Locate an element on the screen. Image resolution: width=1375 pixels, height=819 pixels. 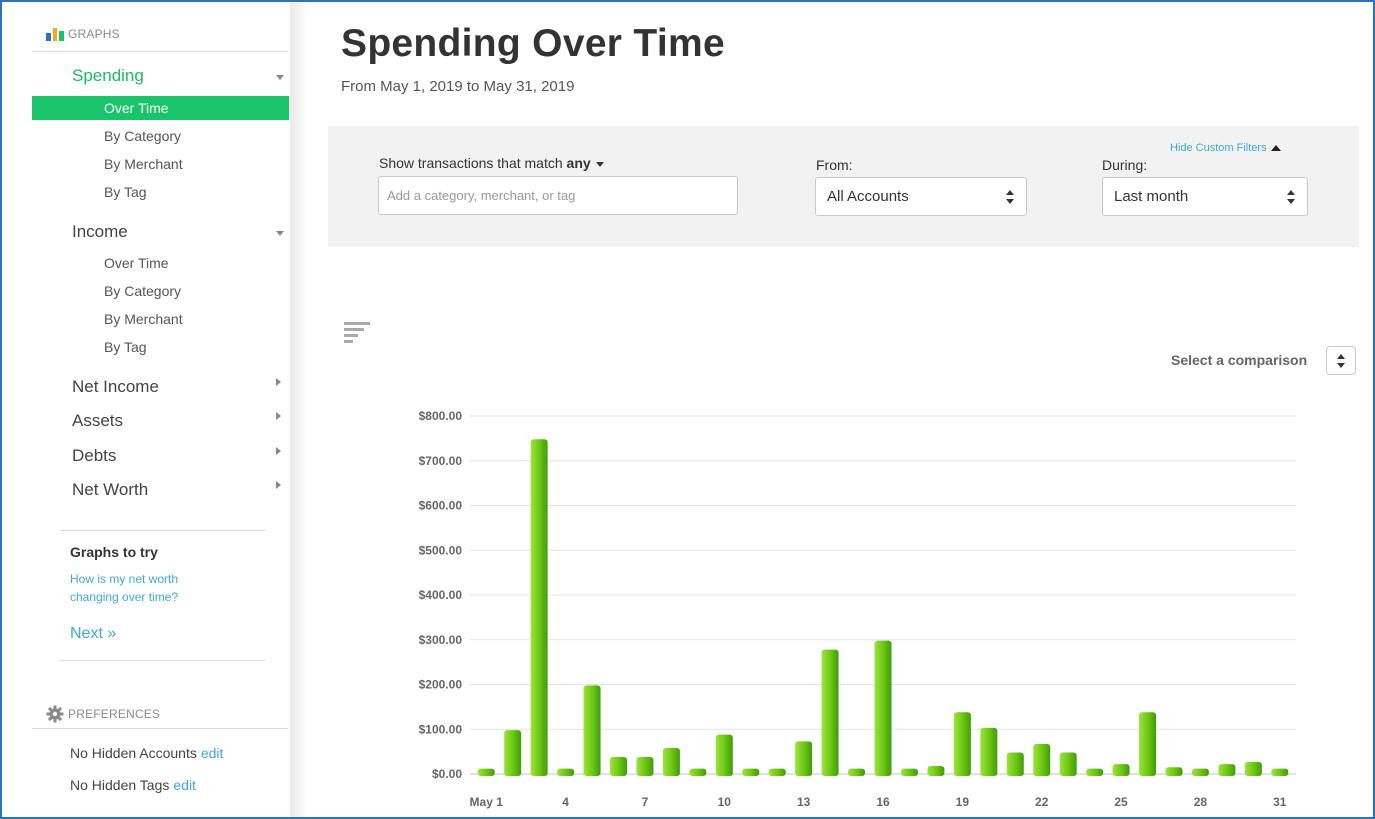
x-tick-label: 25 is located at coordinates (1121, 802).